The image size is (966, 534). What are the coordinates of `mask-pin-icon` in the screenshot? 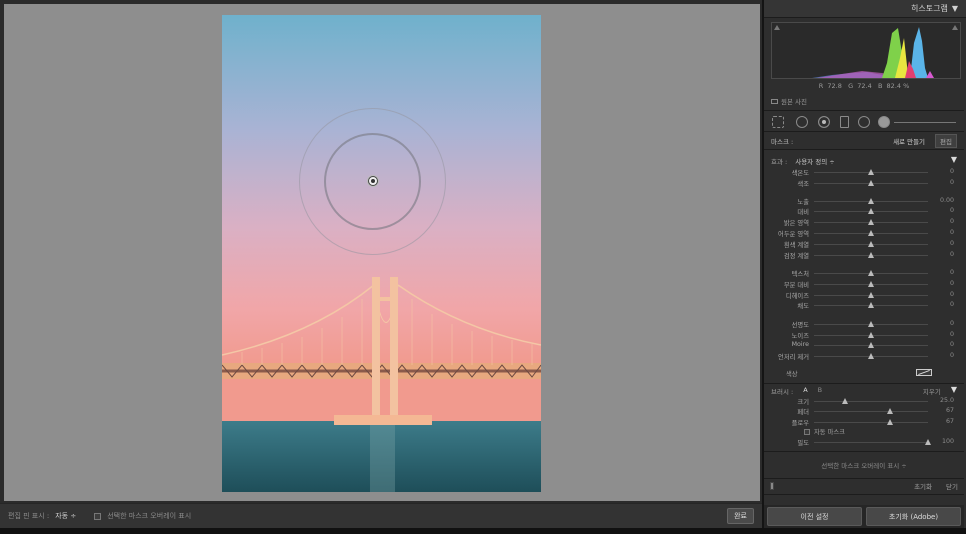 It's located at (373, 181).